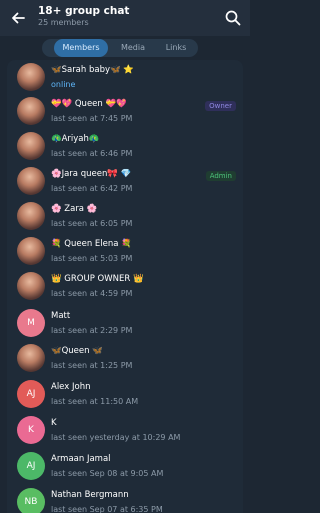  I want to click on group-title: 18+ group chat, so click(84, 11).